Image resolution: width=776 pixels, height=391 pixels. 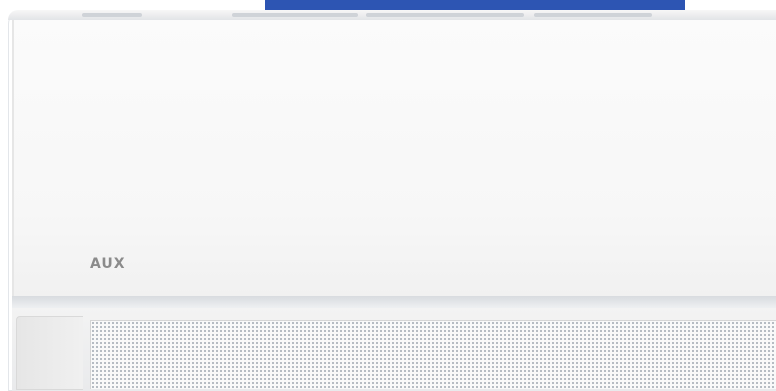 I want to click on panel-seam, so click(x=394, y=302).